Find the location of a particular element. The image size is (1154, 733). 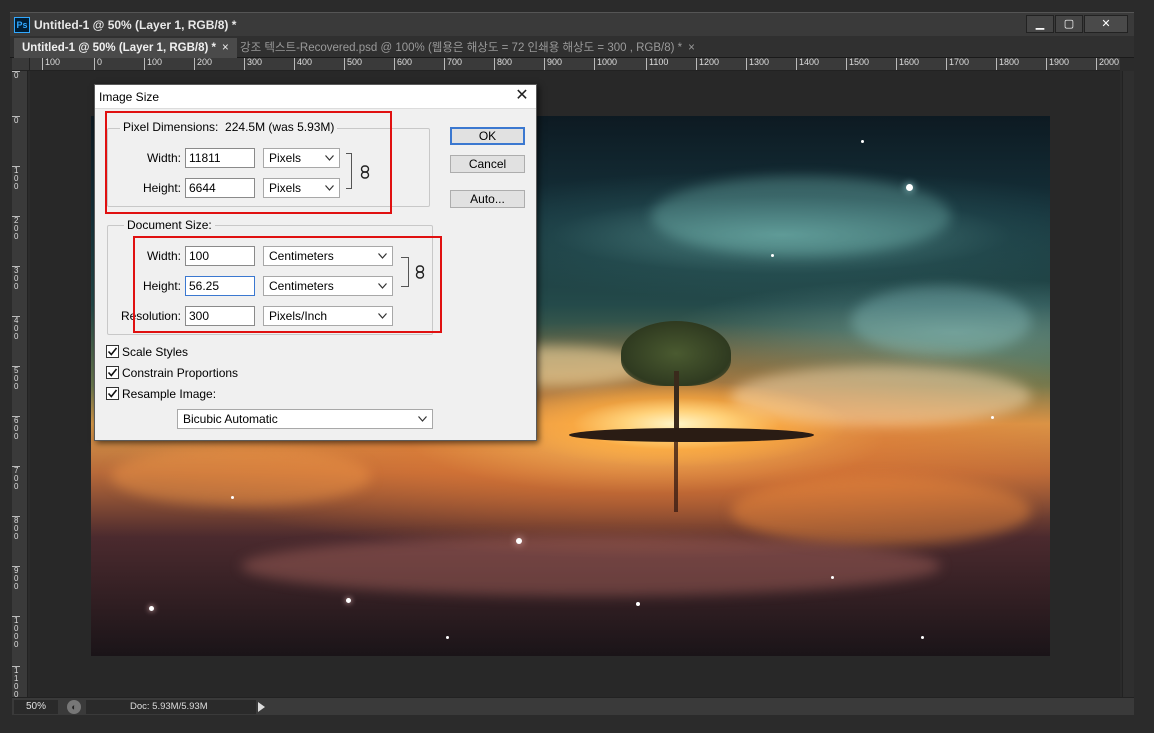

ruler-tick-label: 1700 is located at coordinates (957, 64).